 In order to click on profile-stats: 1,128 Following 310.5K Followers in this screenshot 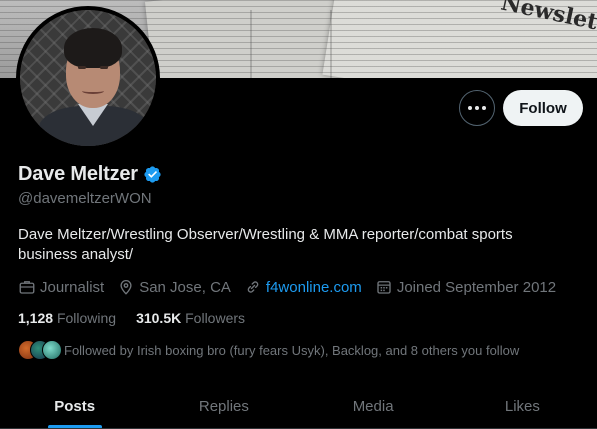, I will do `click(141, 318)`.